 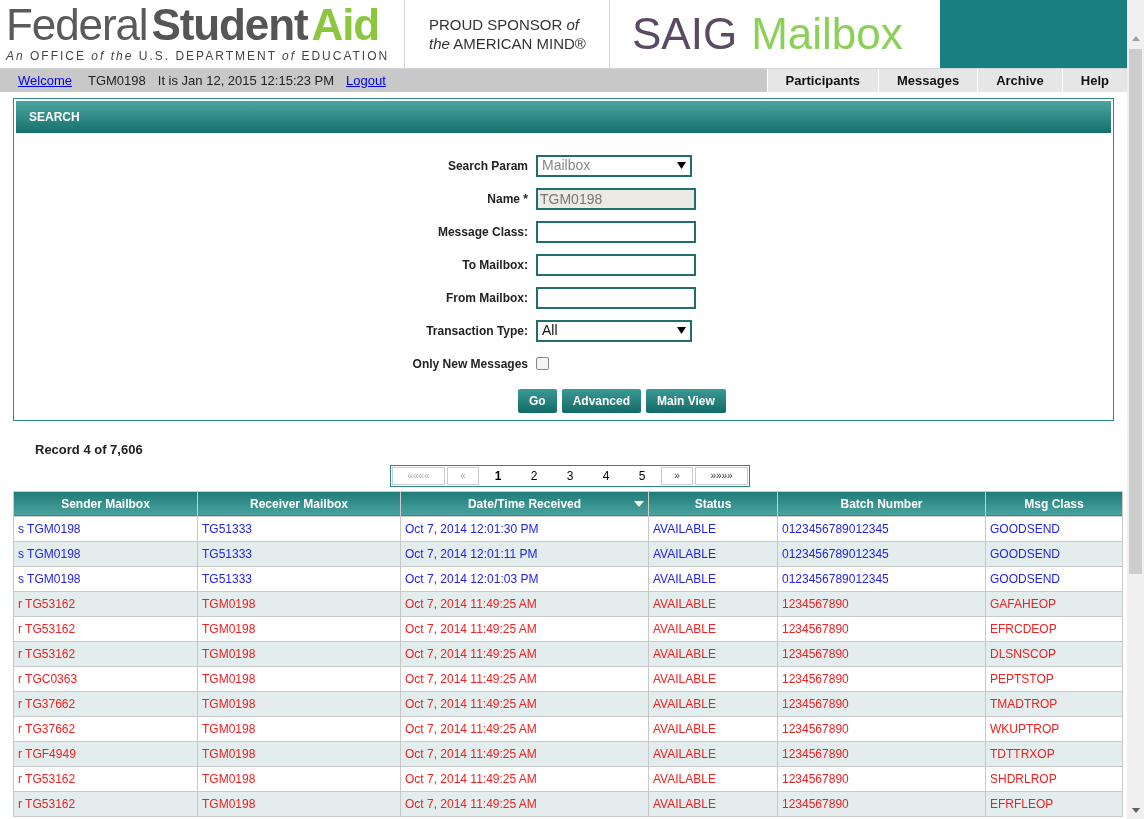 What do you see at coordinates (495, 265) in the screenshot?
I see `field-label: To Mailbox:` at bounding box center [495, 265].